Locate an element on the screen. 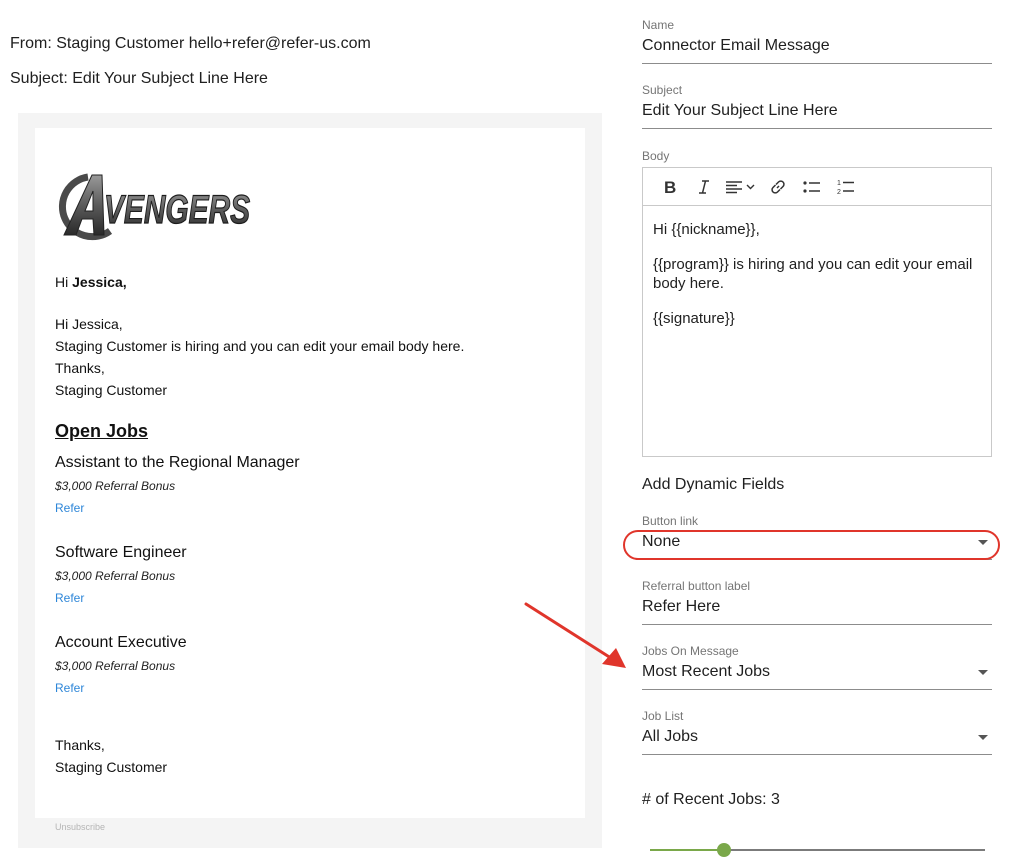  open-jobs-heading: Open Jobs is located at coordinates (102, 431).